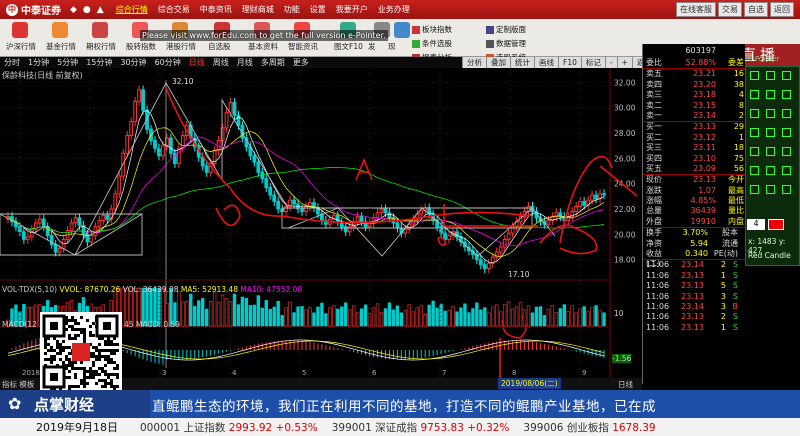  I want to click on line-width-select: 4, so click(756, 224).